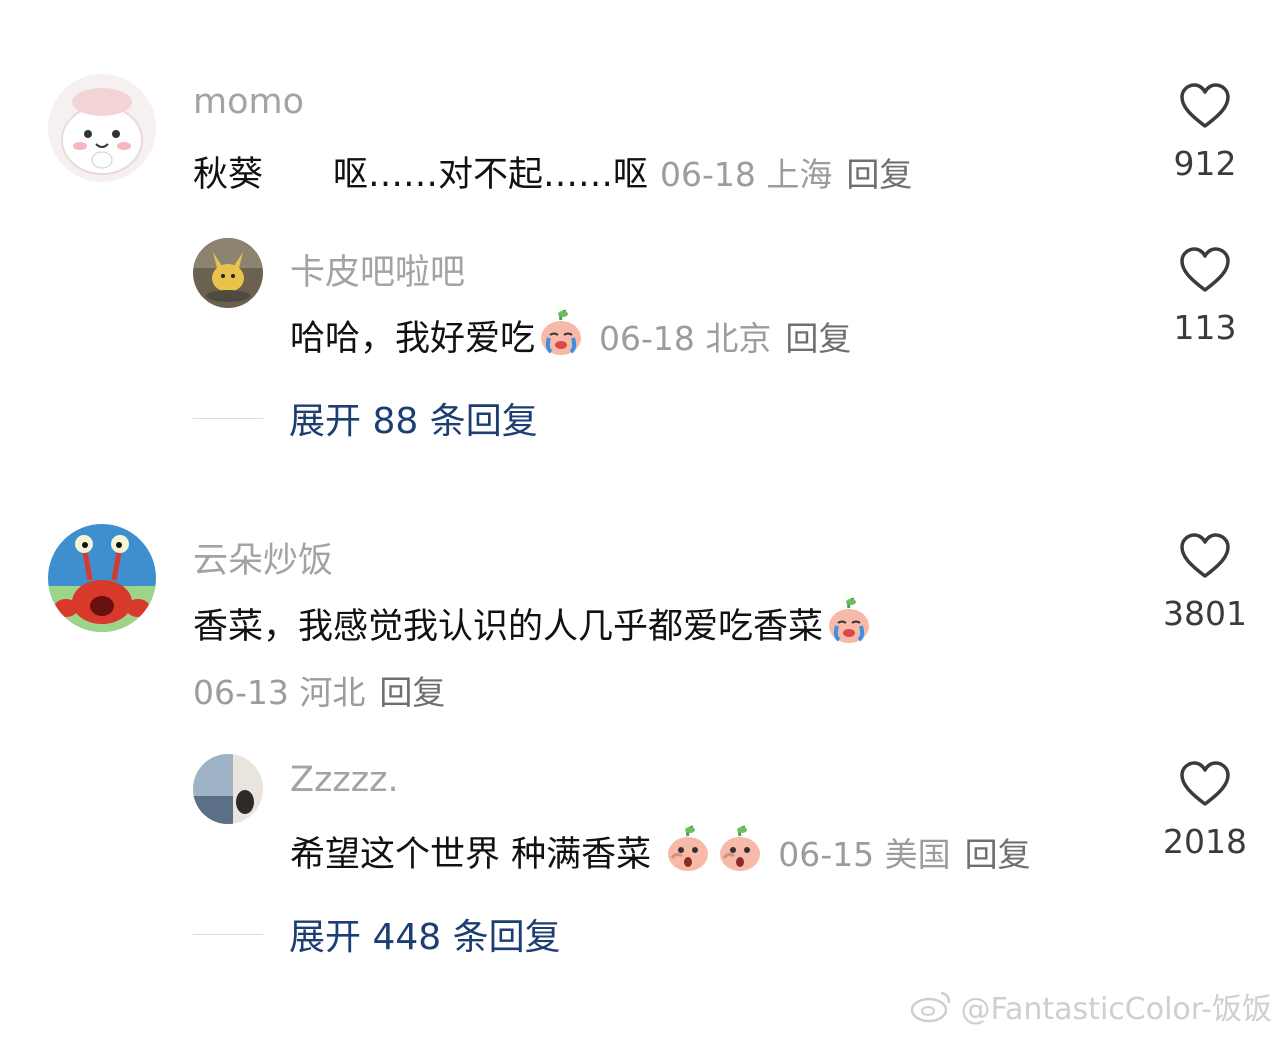 Image resolution: width=1284 pixels, height=1042 pixels. Describe the element at coordinates (1205, 613) in the screenshot. I see `like-count: 3801` at that location.